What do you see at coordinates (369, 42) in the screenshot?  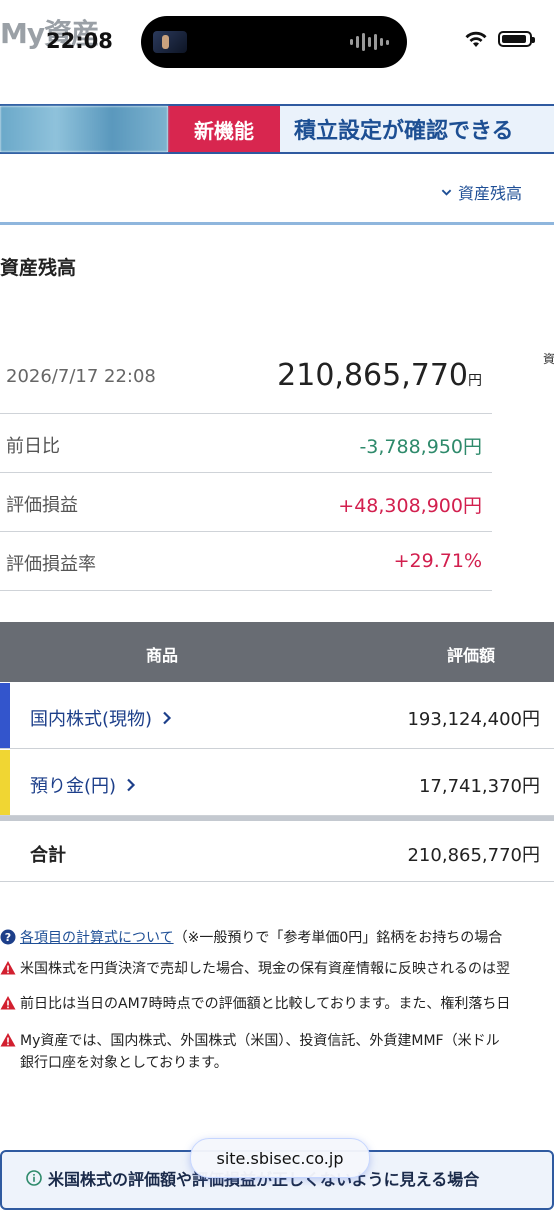 I see `audio-wave-icon` at bounding box center [369, 42].